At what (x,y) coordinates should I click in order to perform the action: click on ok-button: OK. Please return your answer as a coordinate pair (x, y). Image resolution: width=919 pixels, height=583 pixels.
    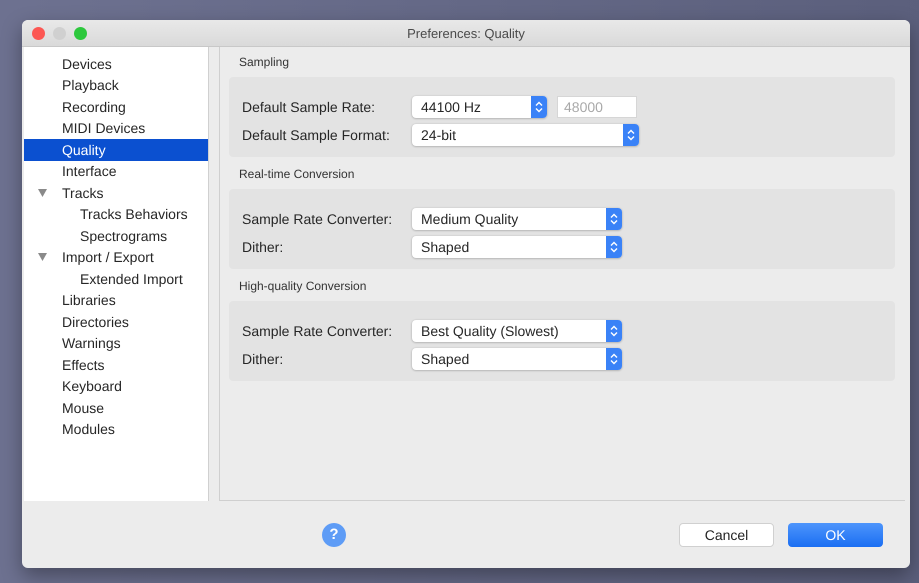
    Looking at the image, I should click on (835, 534).